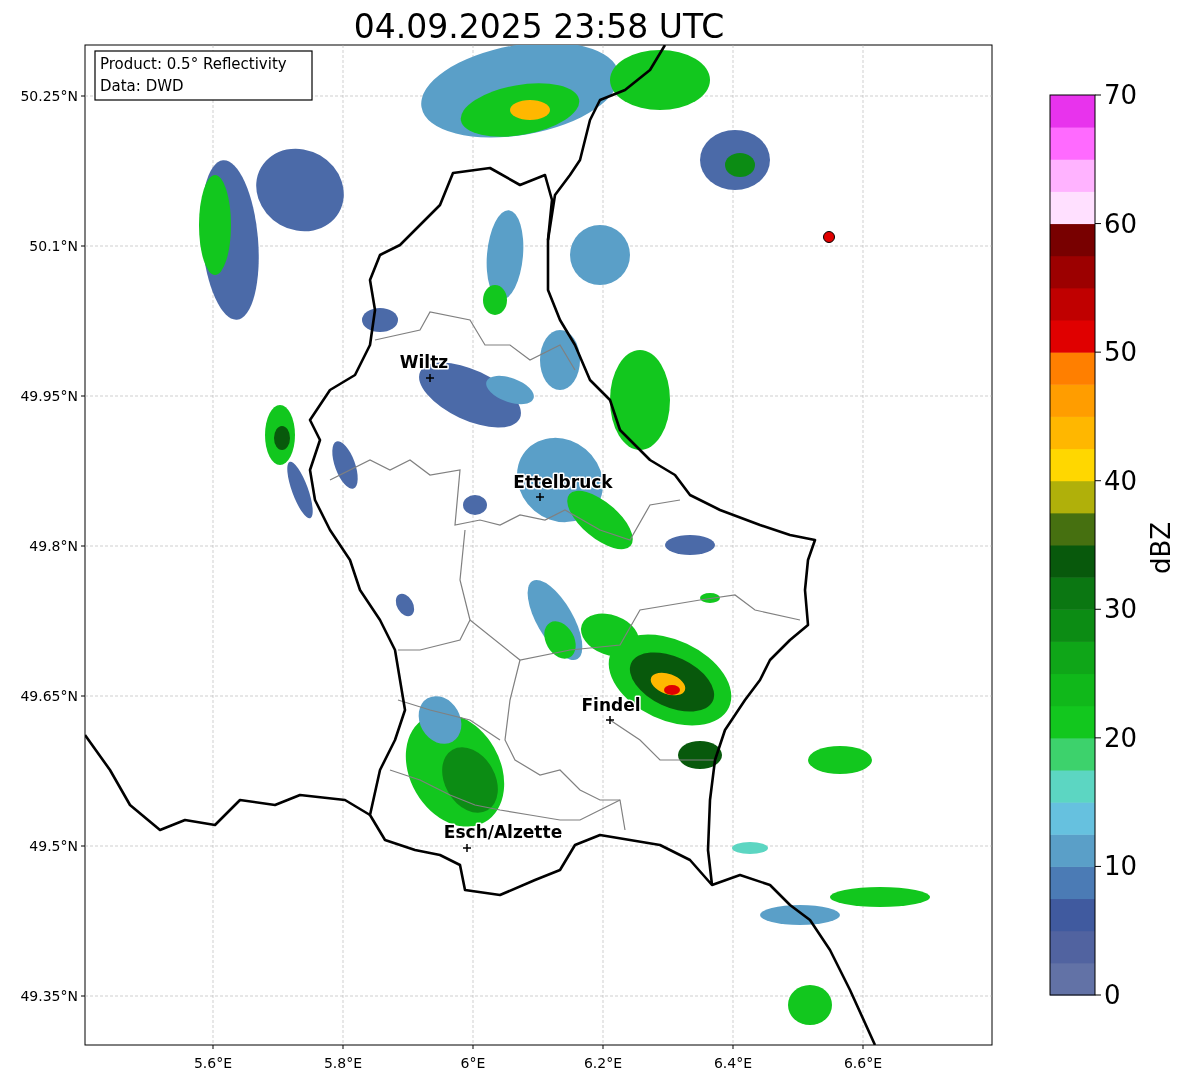 The height and width of the screenshot is (1081, 1184). I want to click on latitude-label: 49.5°N, so click(53, 846).